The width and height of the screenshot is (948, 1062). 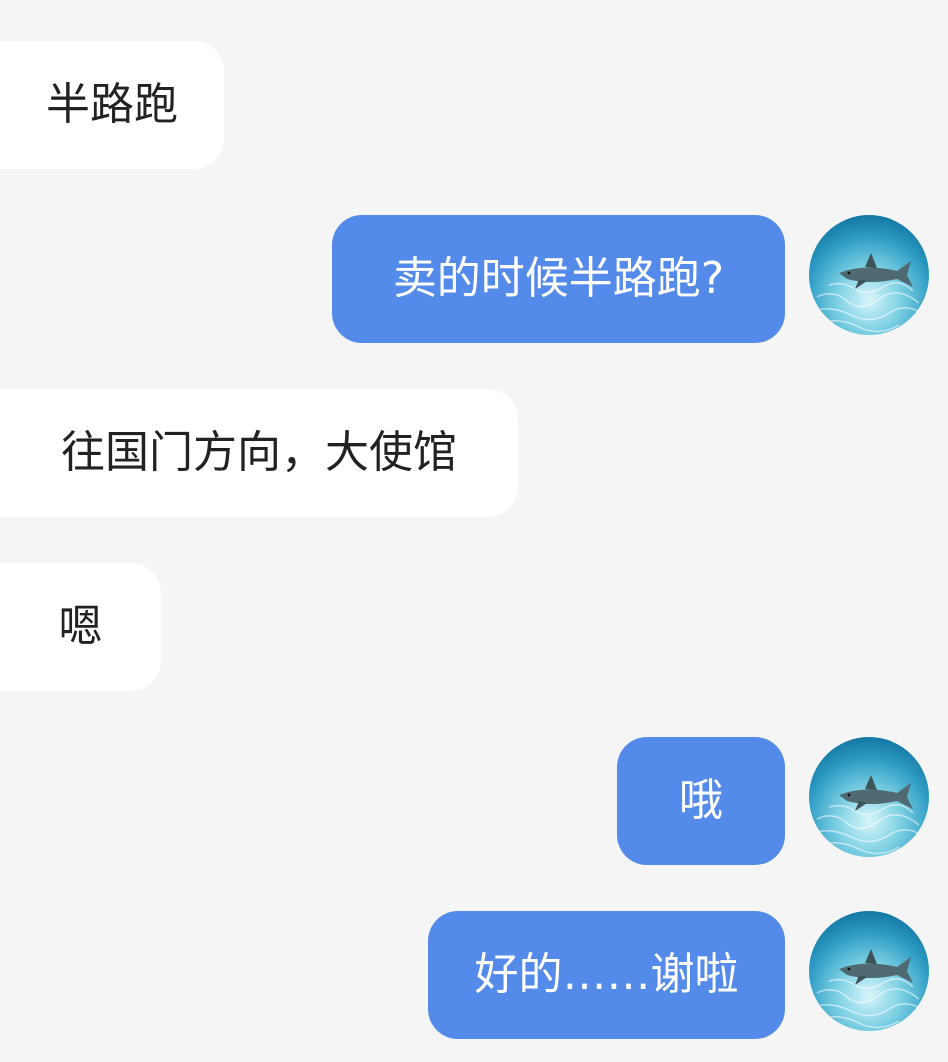 I want to click on message-text: 半路跑, so click(x=112, y=104).